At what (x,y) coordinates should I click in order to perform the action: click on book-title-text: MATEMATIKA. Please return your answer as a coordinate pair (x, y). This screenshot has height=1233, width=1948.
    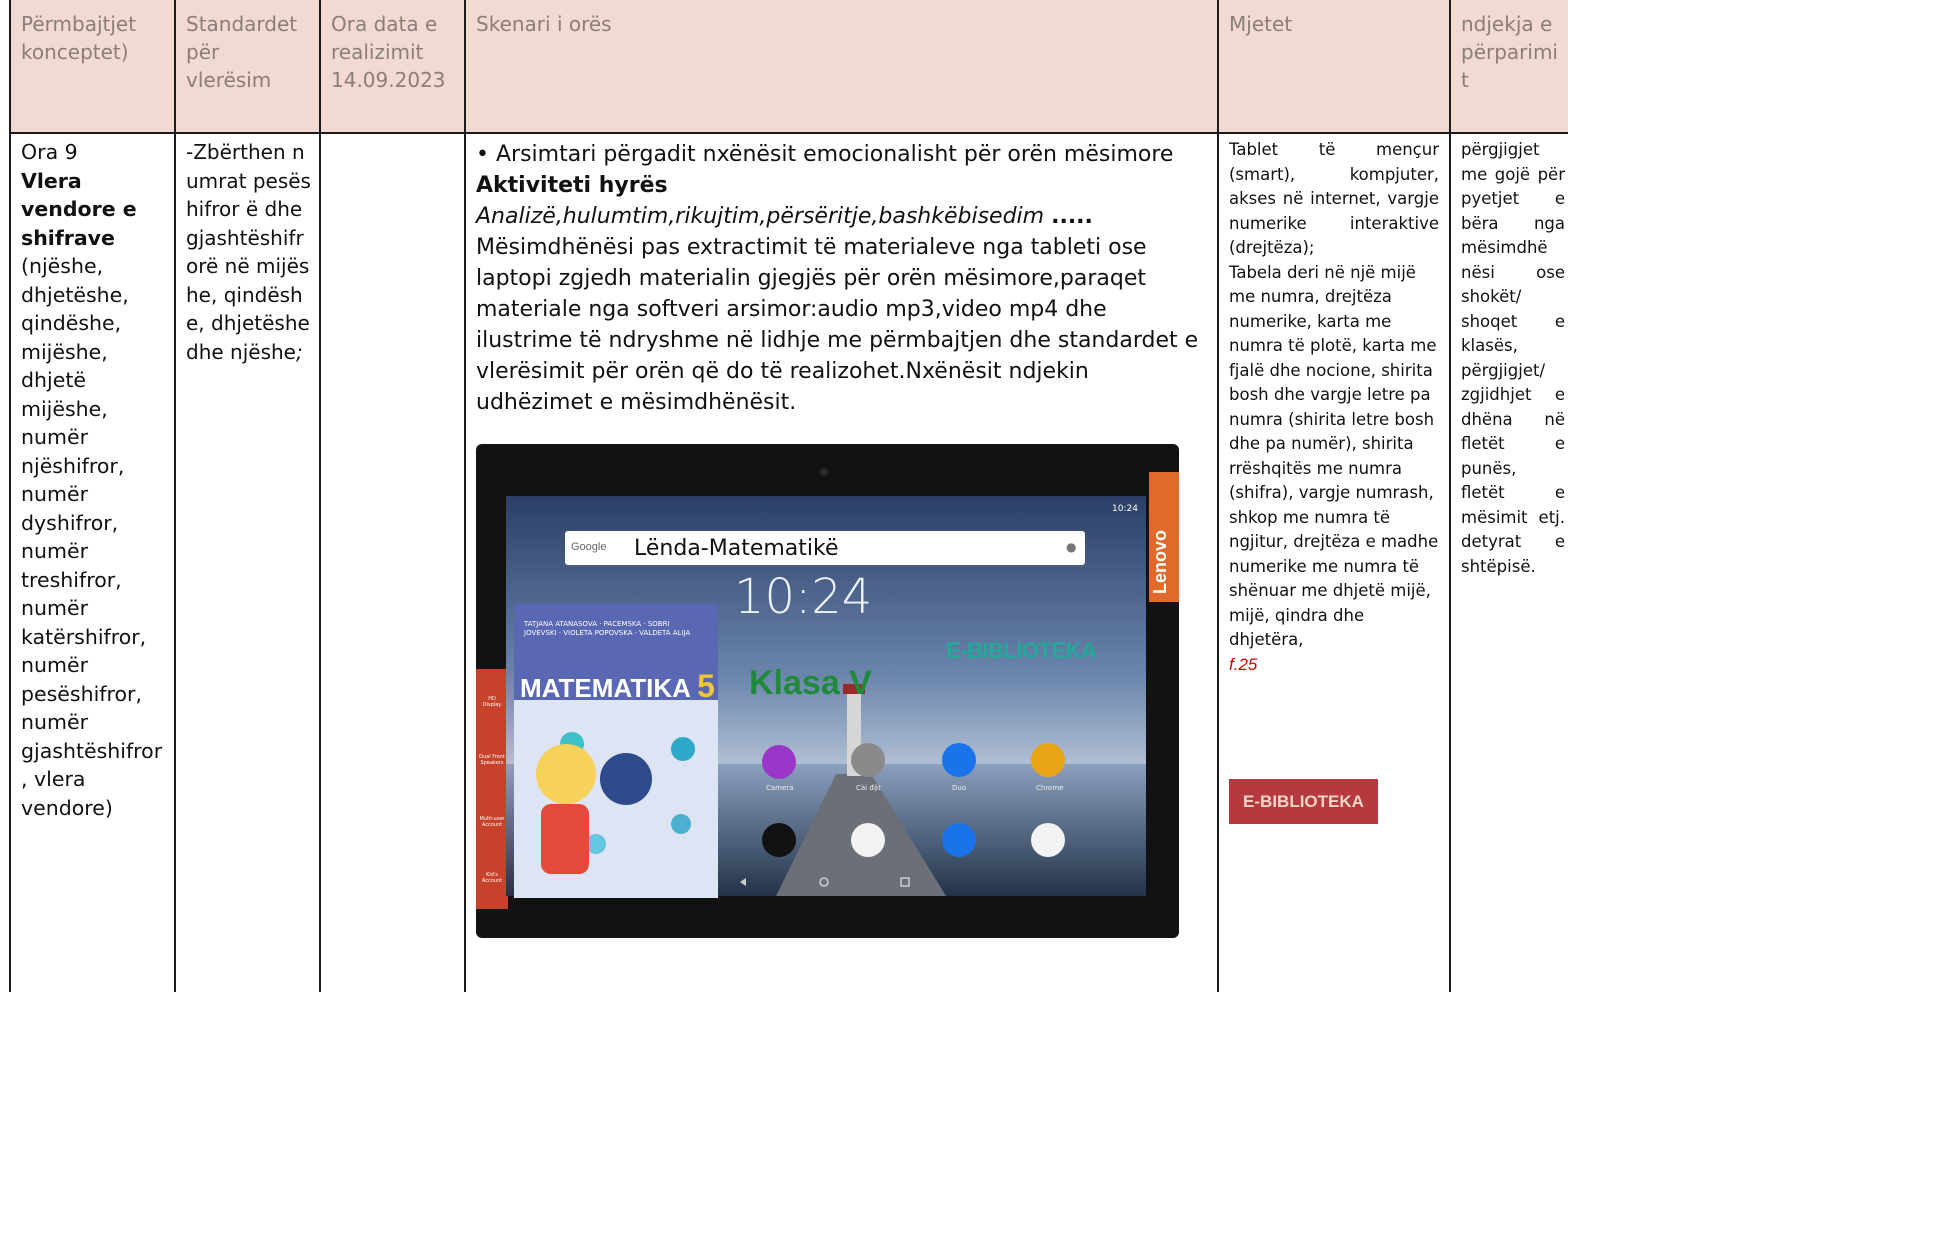
    Looking at the image, I should click on (605, 688).